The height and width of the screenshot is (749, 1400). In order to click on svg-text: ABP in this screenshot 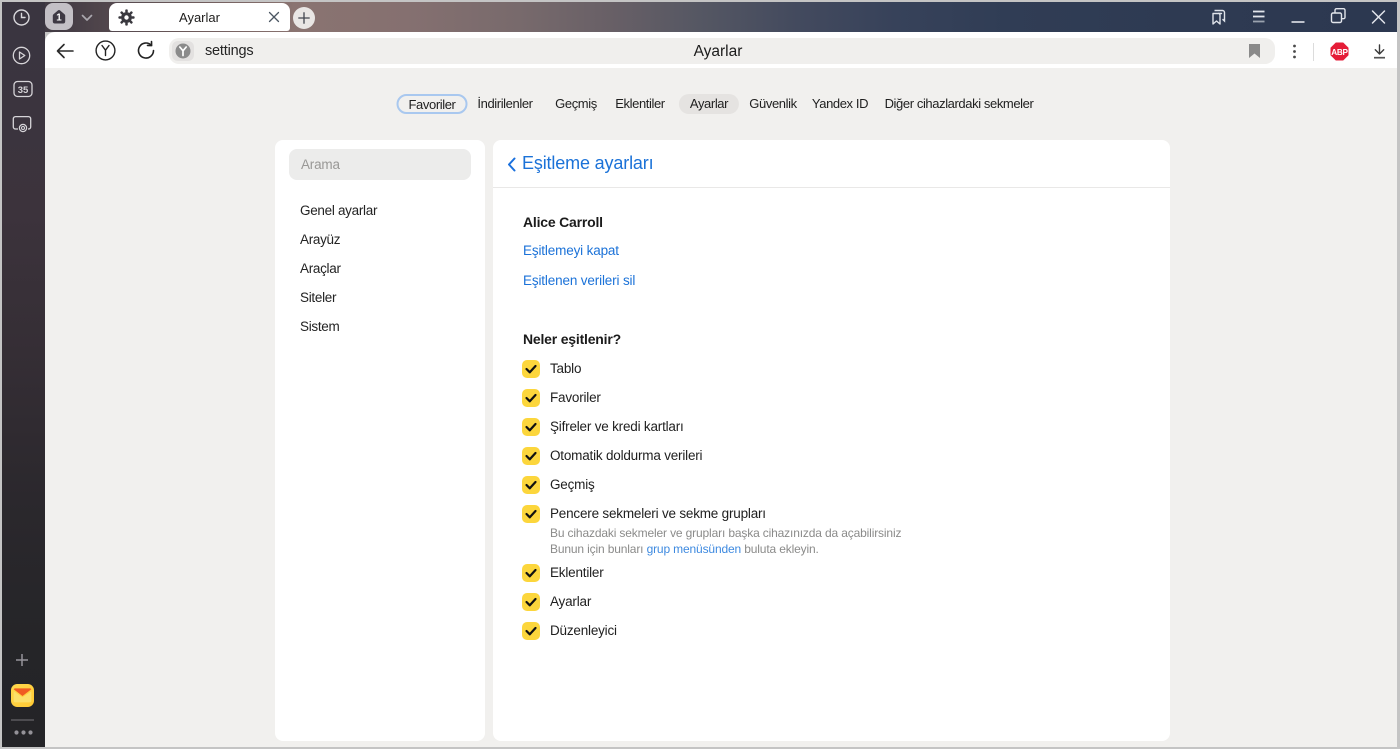, I will do `click(1339, 52)`.